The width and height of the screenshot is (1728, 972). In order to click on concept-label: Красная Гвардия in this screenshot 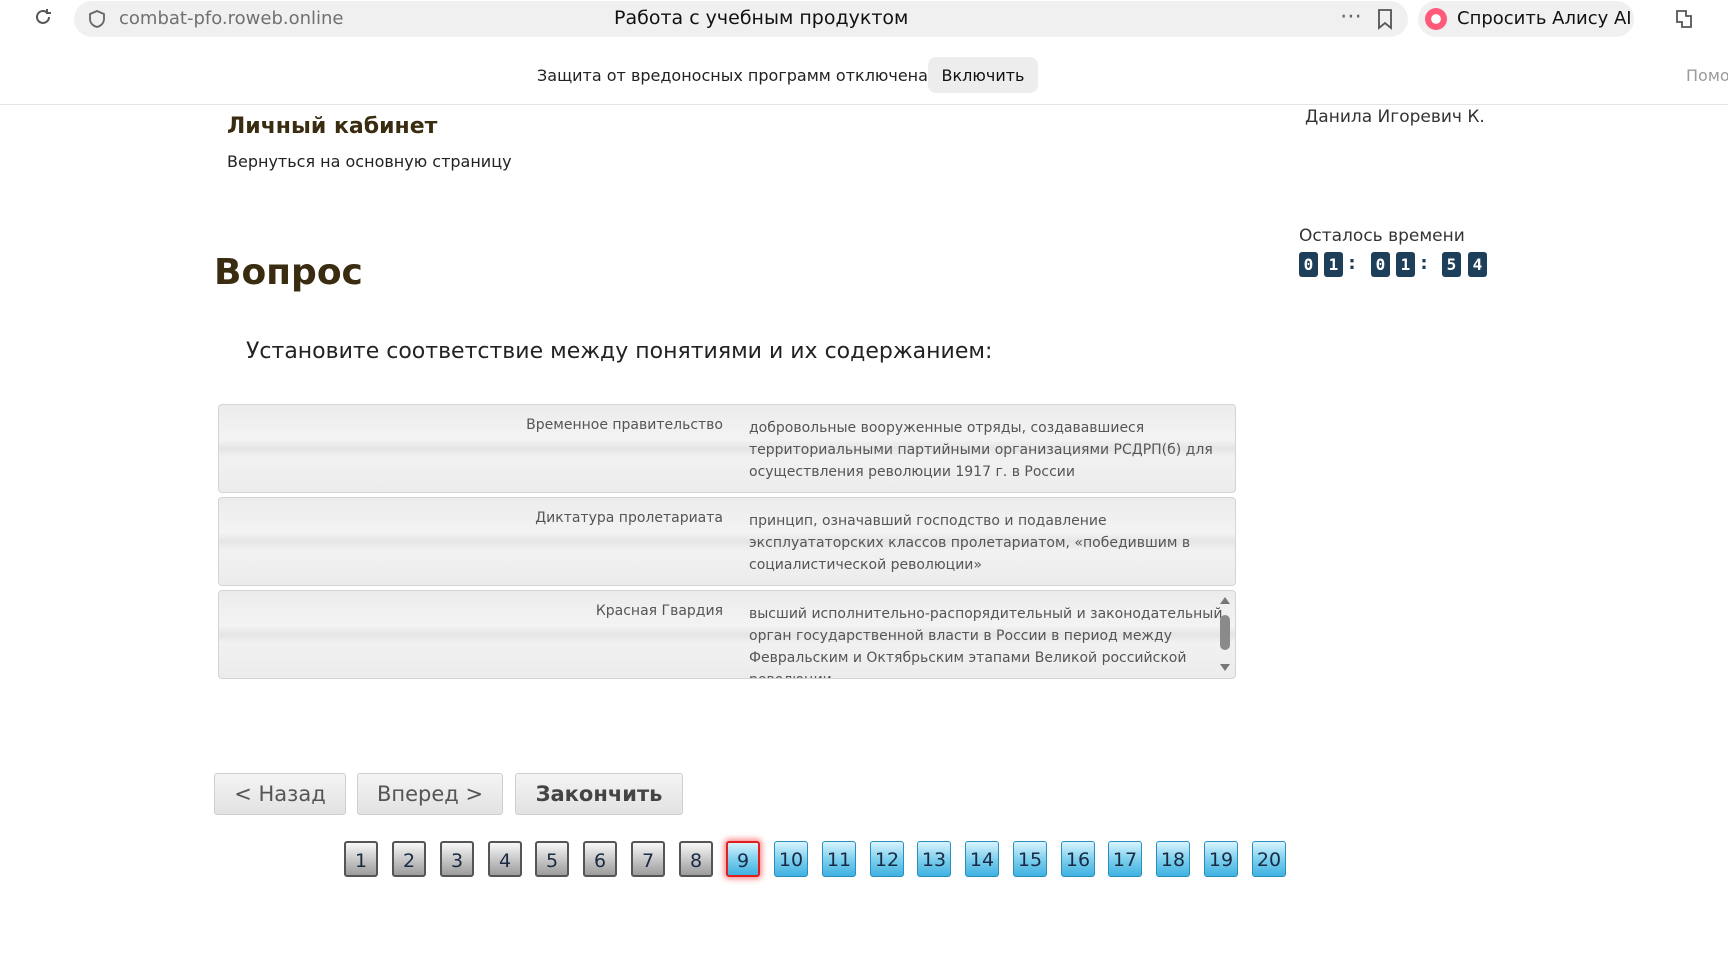, I will do `click(659, 611)`.